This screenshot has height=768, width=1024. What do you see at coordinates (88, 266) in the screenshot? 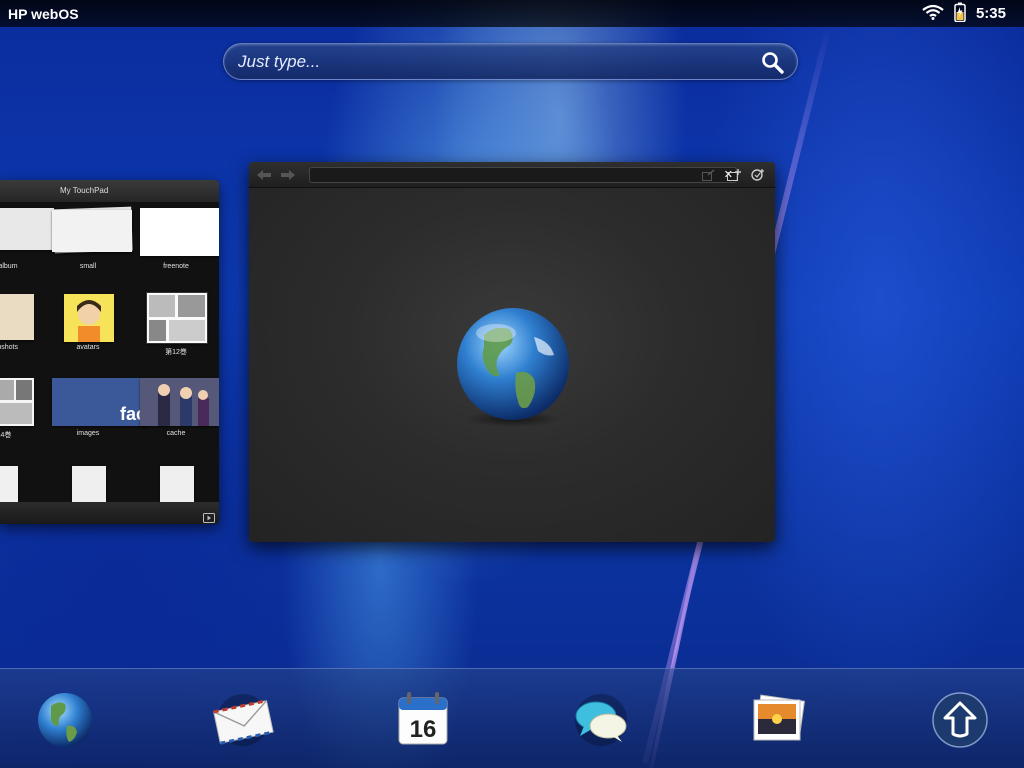
I see `folder-label: small` at bounding box center [88, 266].